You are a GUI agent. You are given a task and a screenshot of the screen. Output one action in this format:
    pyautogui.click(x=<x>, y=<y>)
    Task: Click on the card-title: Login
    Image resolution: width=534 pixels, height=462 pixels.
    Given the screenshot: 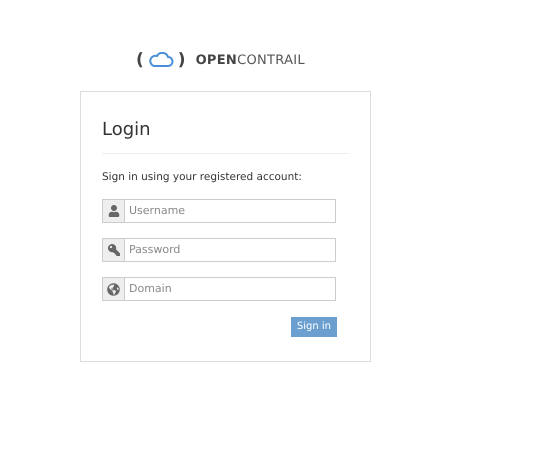 What is the action you would take?
    pyautogui.click(x=127, y=130)
    